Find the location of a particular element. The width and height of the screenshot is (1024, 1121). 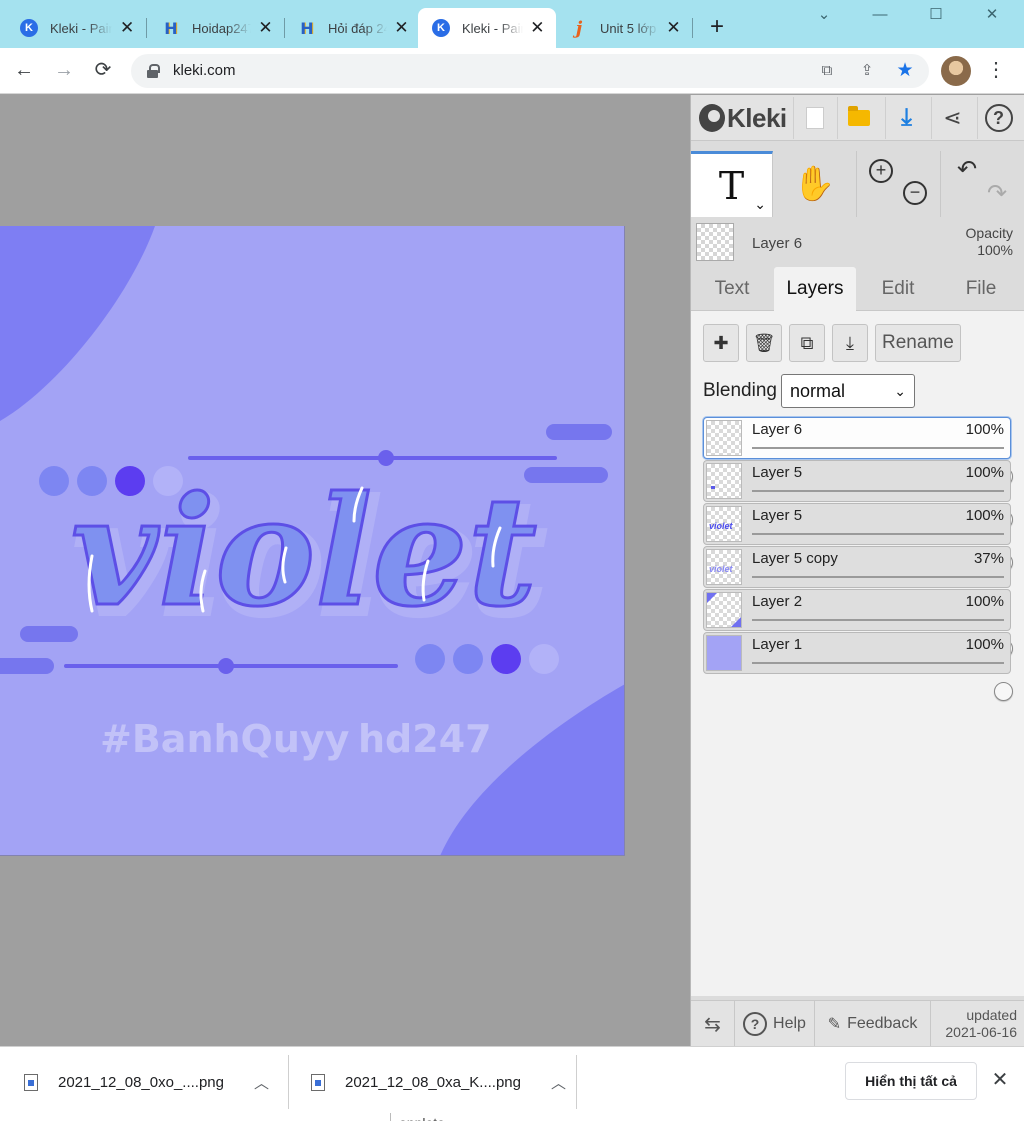

feedback-pen-icon: ✎ is located at coordinates (834, 1024).